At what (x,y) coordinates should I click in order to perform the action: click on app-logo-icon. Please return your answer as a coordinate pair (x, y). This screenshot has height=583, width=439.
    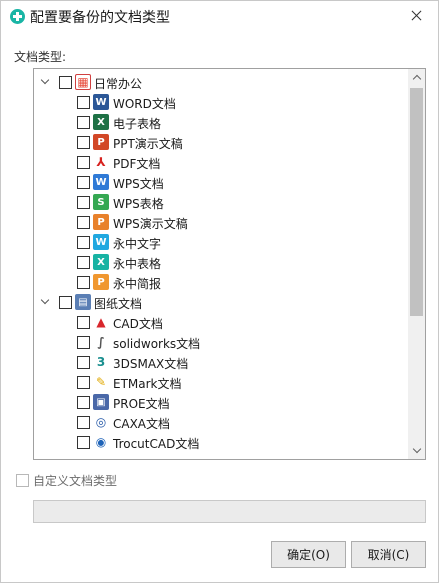
    Looking at the image, I should click on (17, 16).